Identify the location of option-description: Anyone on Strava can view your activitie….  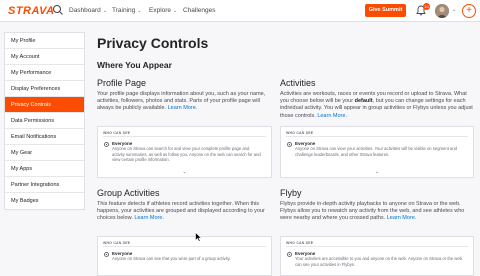
(376, 151).